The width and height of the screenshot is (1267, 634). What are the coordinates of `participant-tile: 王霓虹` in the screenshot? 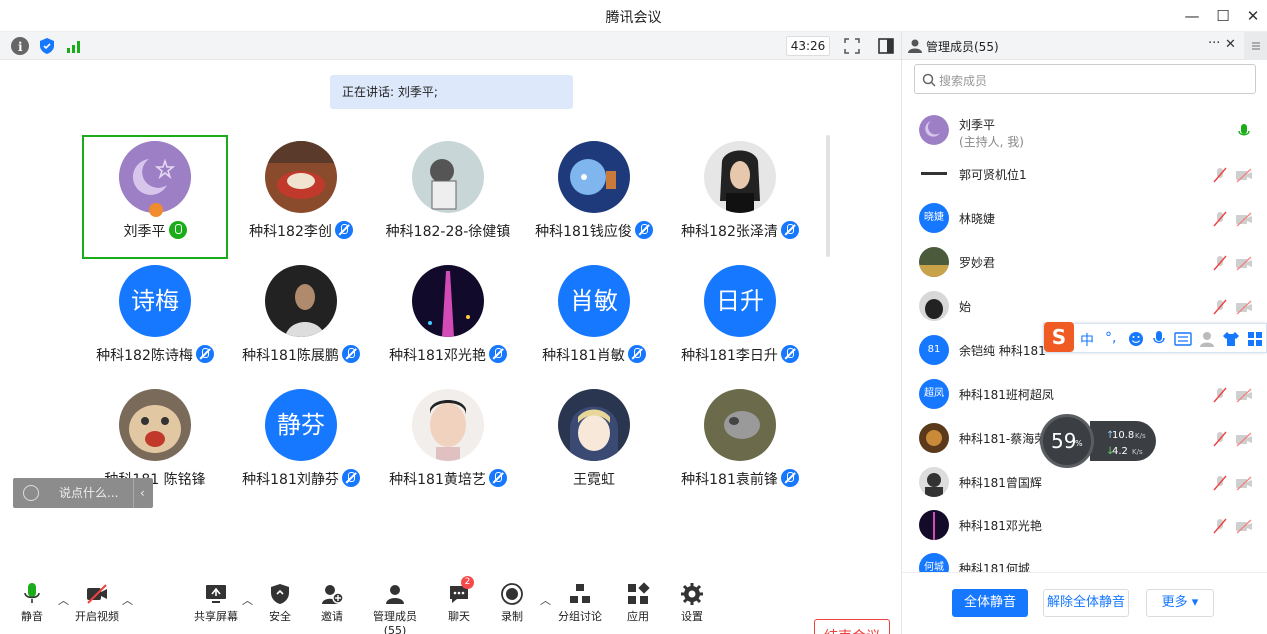 It's located at (594, 445).